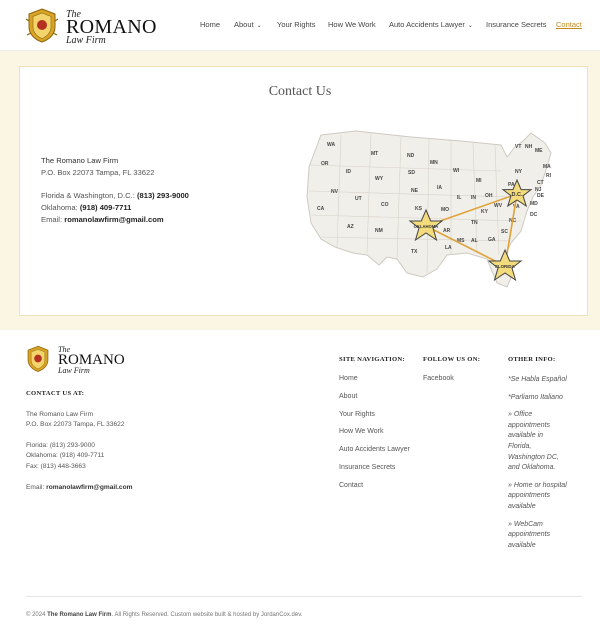 The width and height of the screenshot is (600, 634). Describe the element at coordinates (90, 26) in the screenshot. I see `site-logo: The ROMANO Law Firm` at that location.